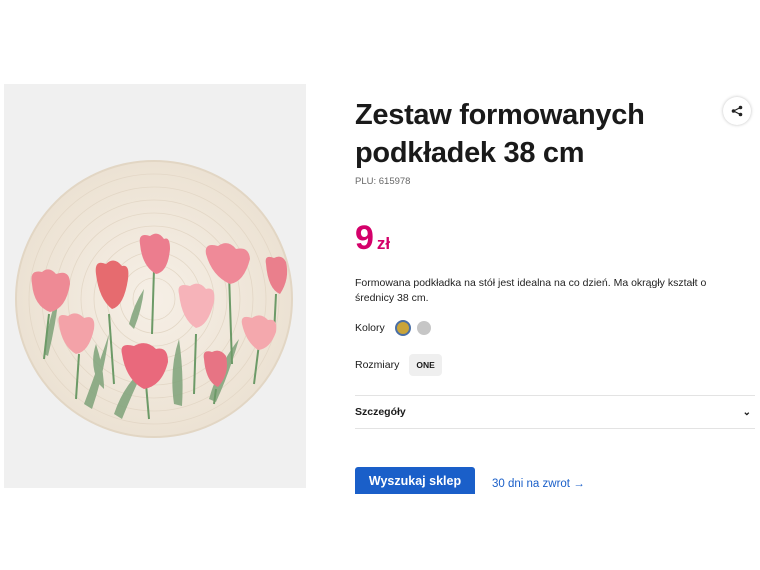  What do you see at coordinates (364, 238) in the screenshot?
I see `price-amount: 9` at bounding box center [364, 238].